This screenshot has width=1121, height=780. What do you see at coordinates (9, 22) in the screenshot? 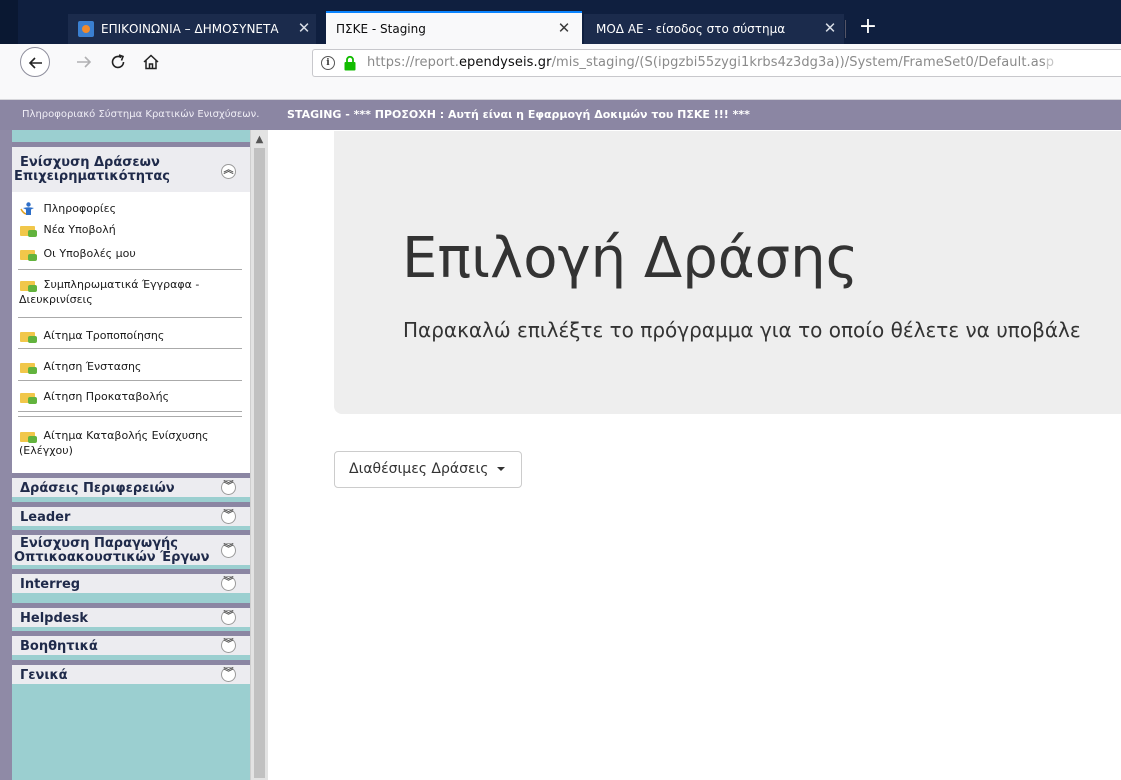
I see `tab-strip-edge` at bounding box center [9, 22].